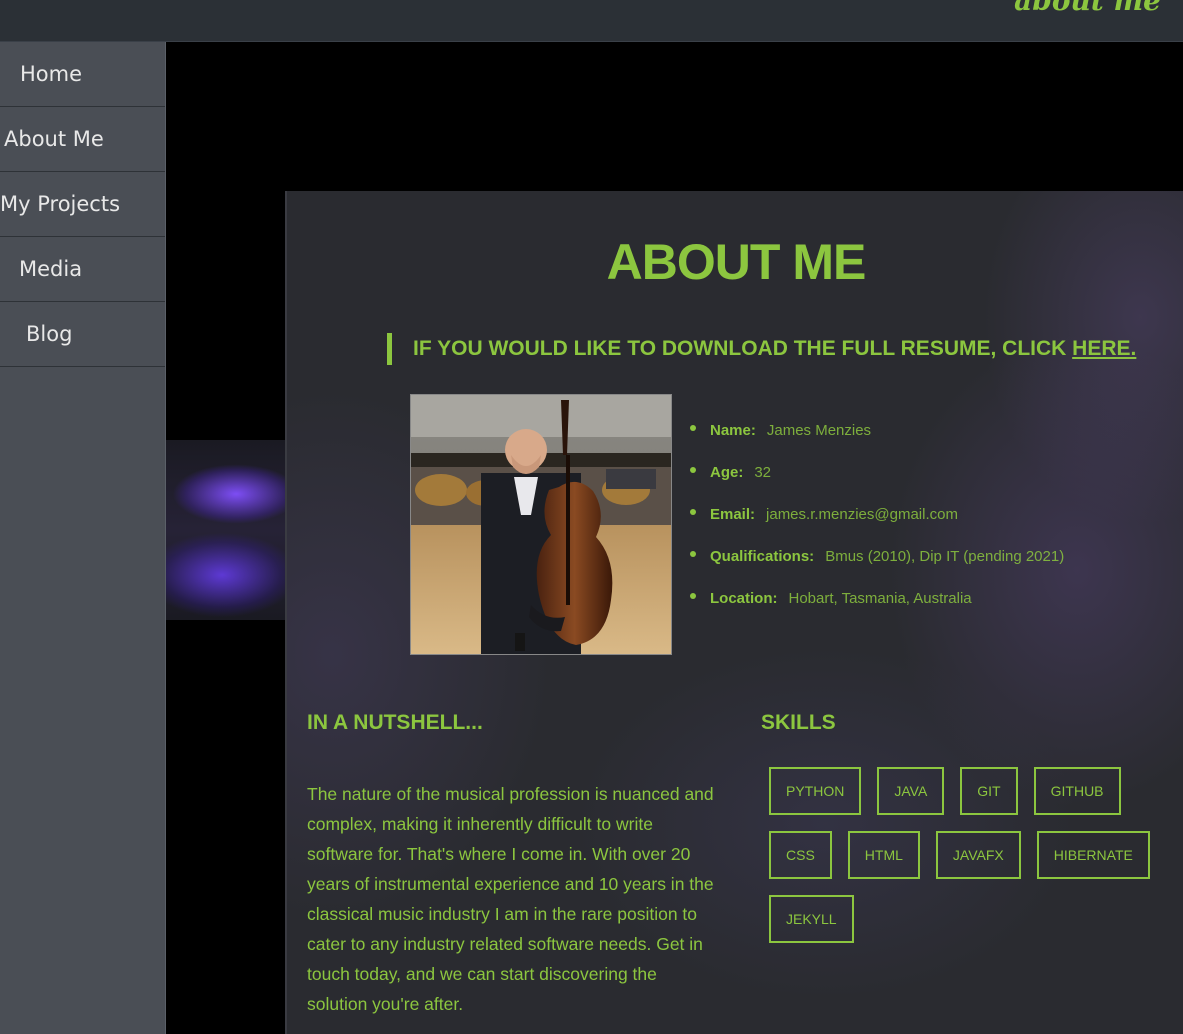 The height and width of the screenshot is (1034, 1183). What do you see at coordinates (727, 472) in the screenshot?
I see `info-key: Age:` at bounding box center [727, 472].